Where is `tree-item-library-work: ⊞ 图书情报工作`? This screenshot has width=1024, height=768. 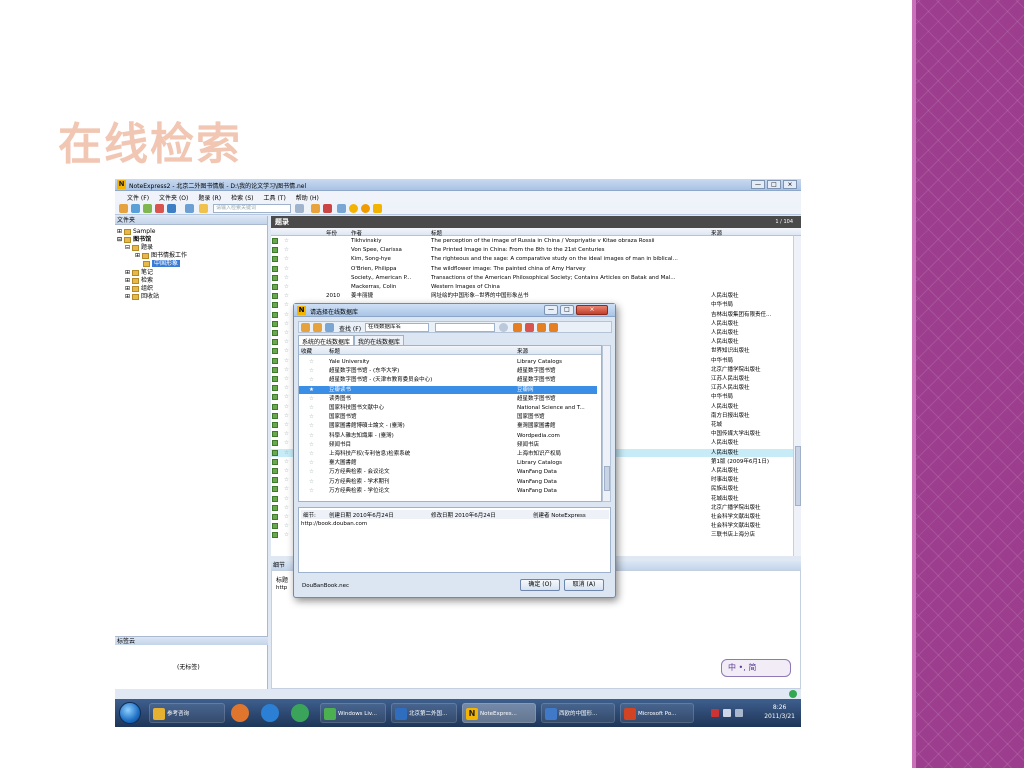
tree-item-library-work: ⊞ 图书情报工作 is located at coordinates (161, 256).